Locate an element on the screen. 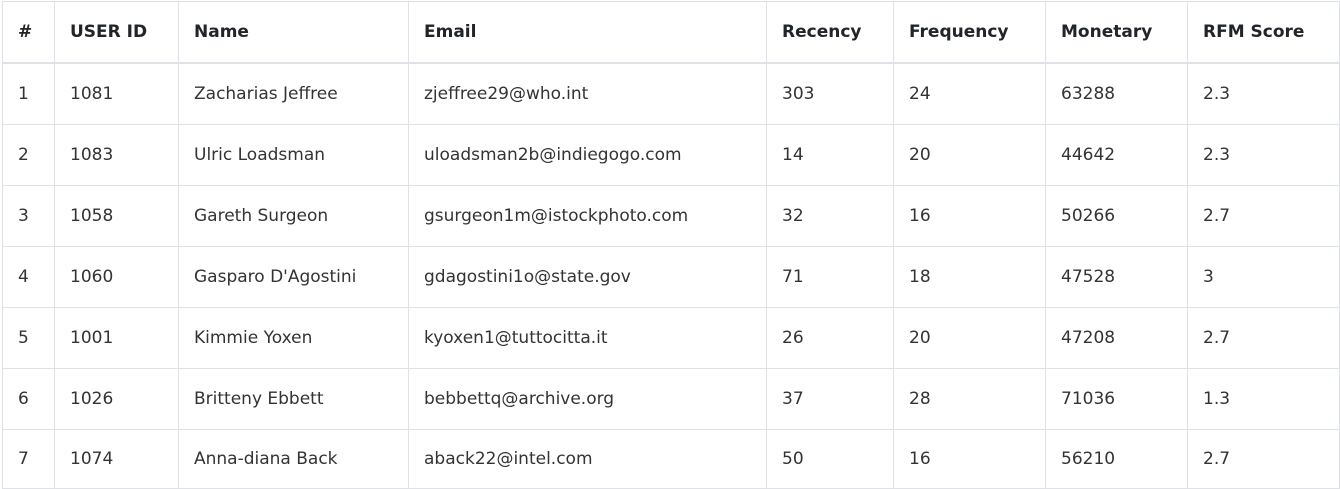 This screenshot has height=489, width=1340. cell-recency: 37 is located at coordinates (830, 399).